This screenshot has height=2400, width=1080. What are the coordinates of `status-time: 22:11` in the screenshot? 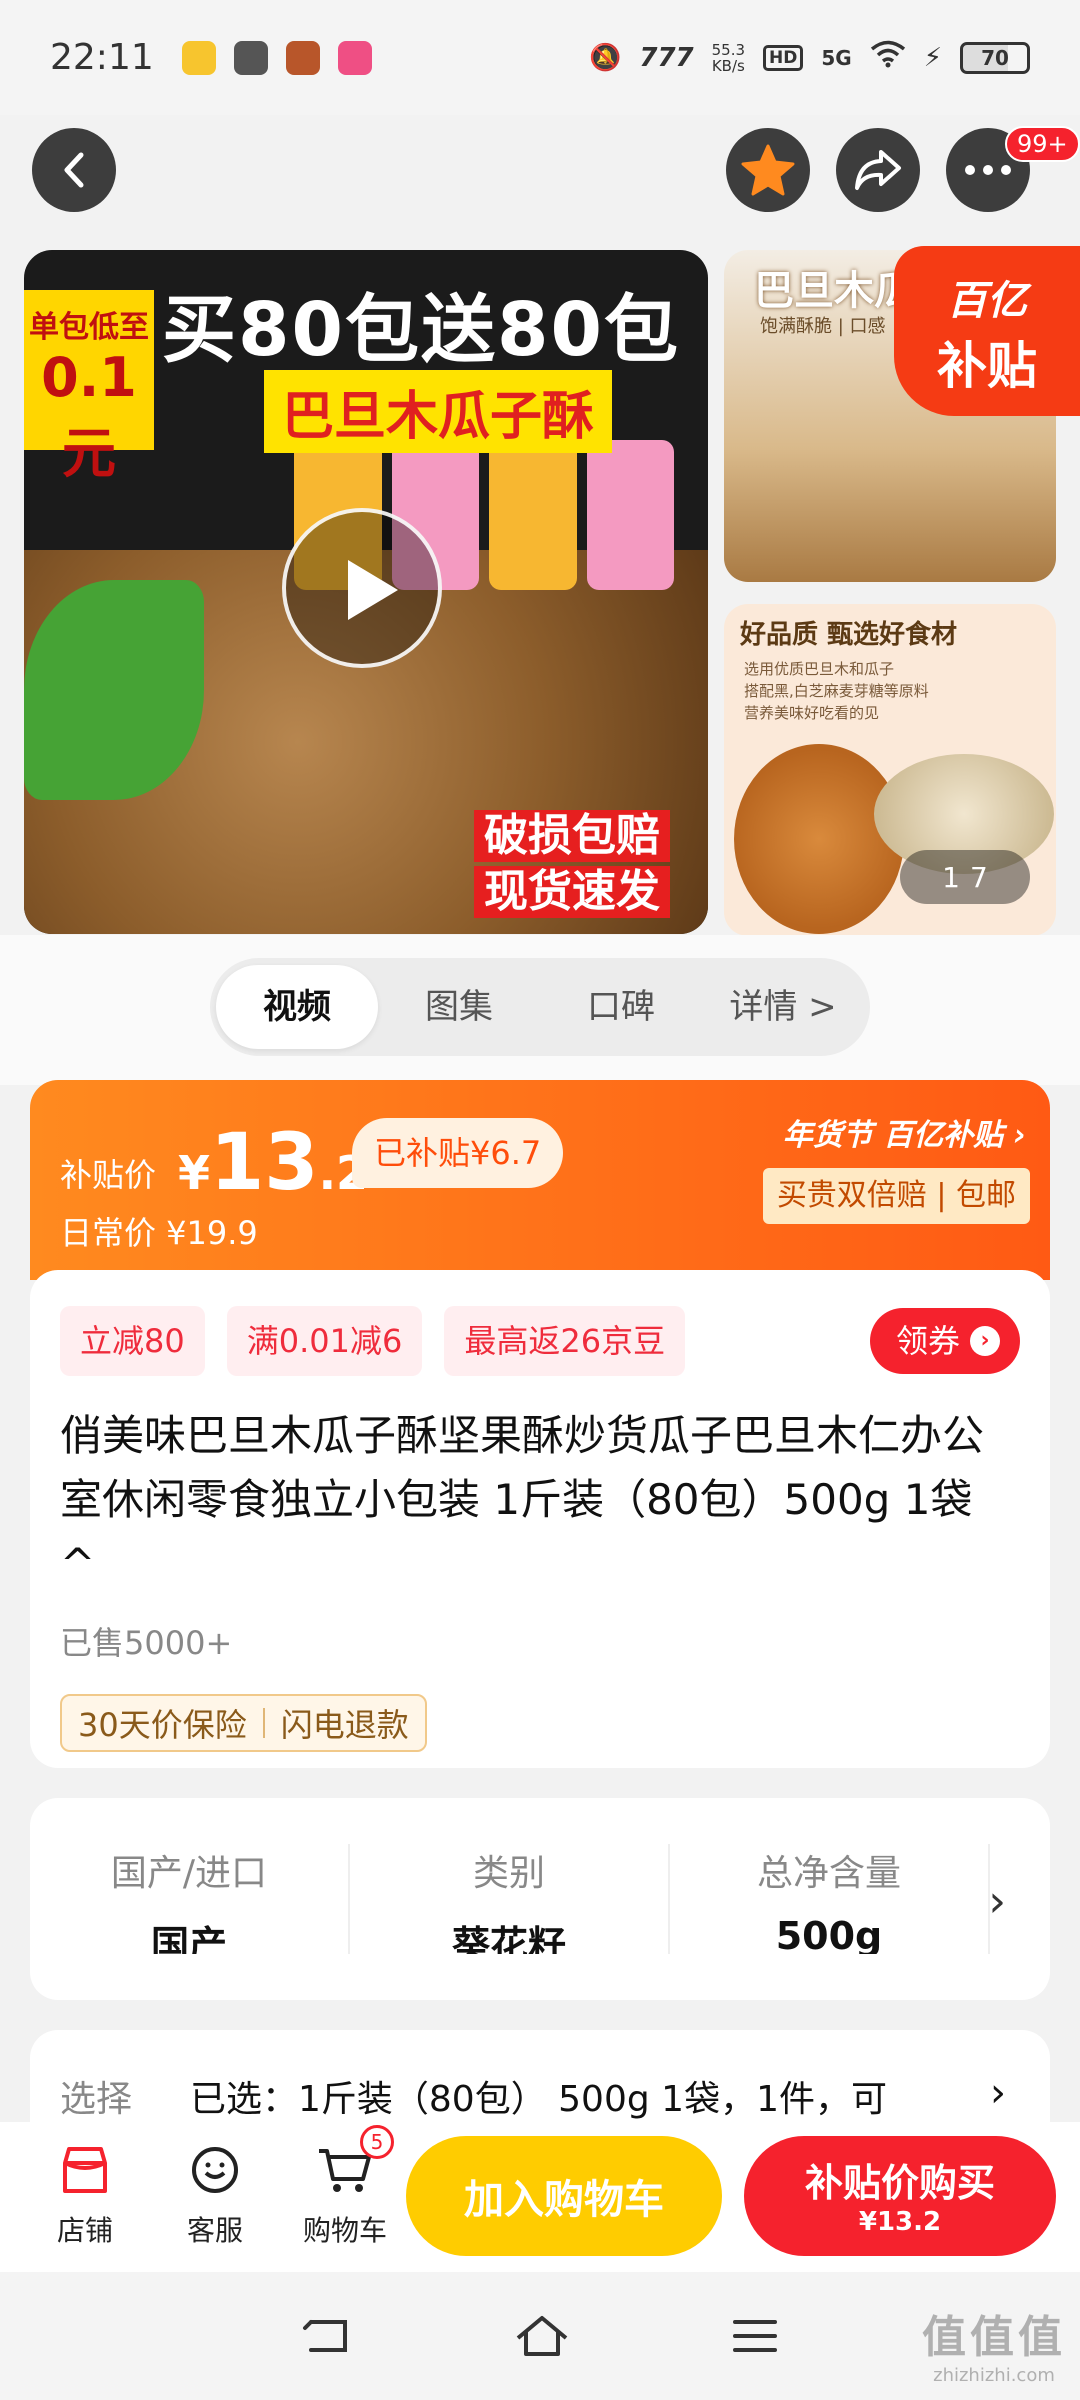 It's located at (102, 57).